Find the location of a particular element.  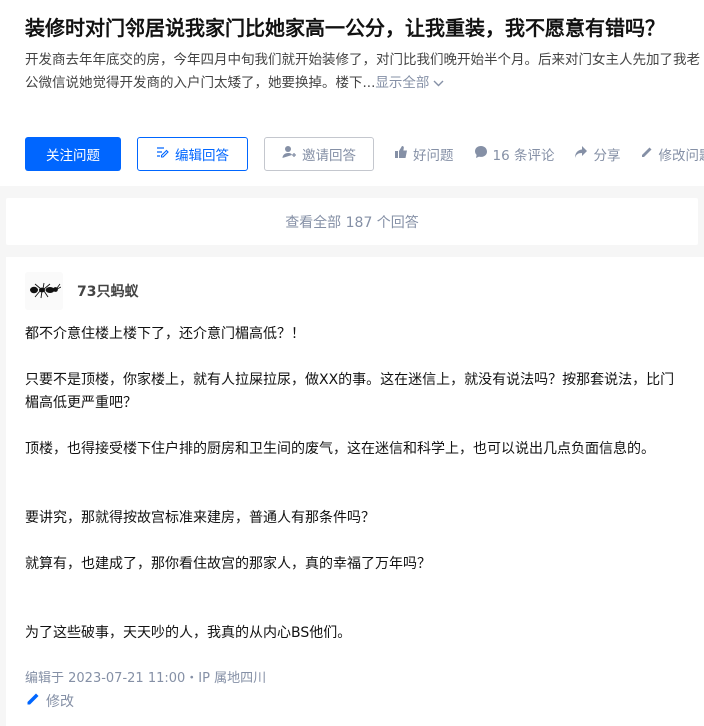

share-button: 分享 is located at coordinates (597, 154).